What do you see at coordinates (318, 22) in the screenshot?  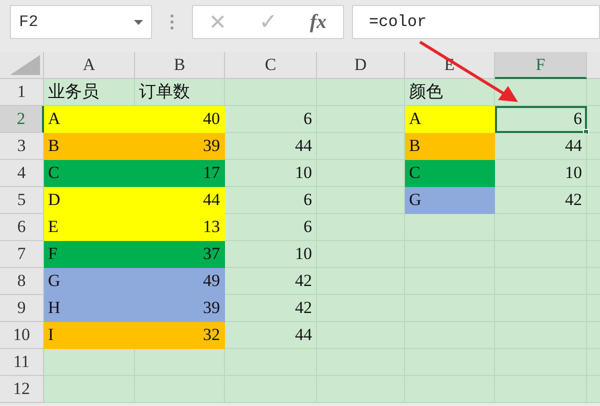 I see `insert-function-button: fx` at bounding box center [318, 22].